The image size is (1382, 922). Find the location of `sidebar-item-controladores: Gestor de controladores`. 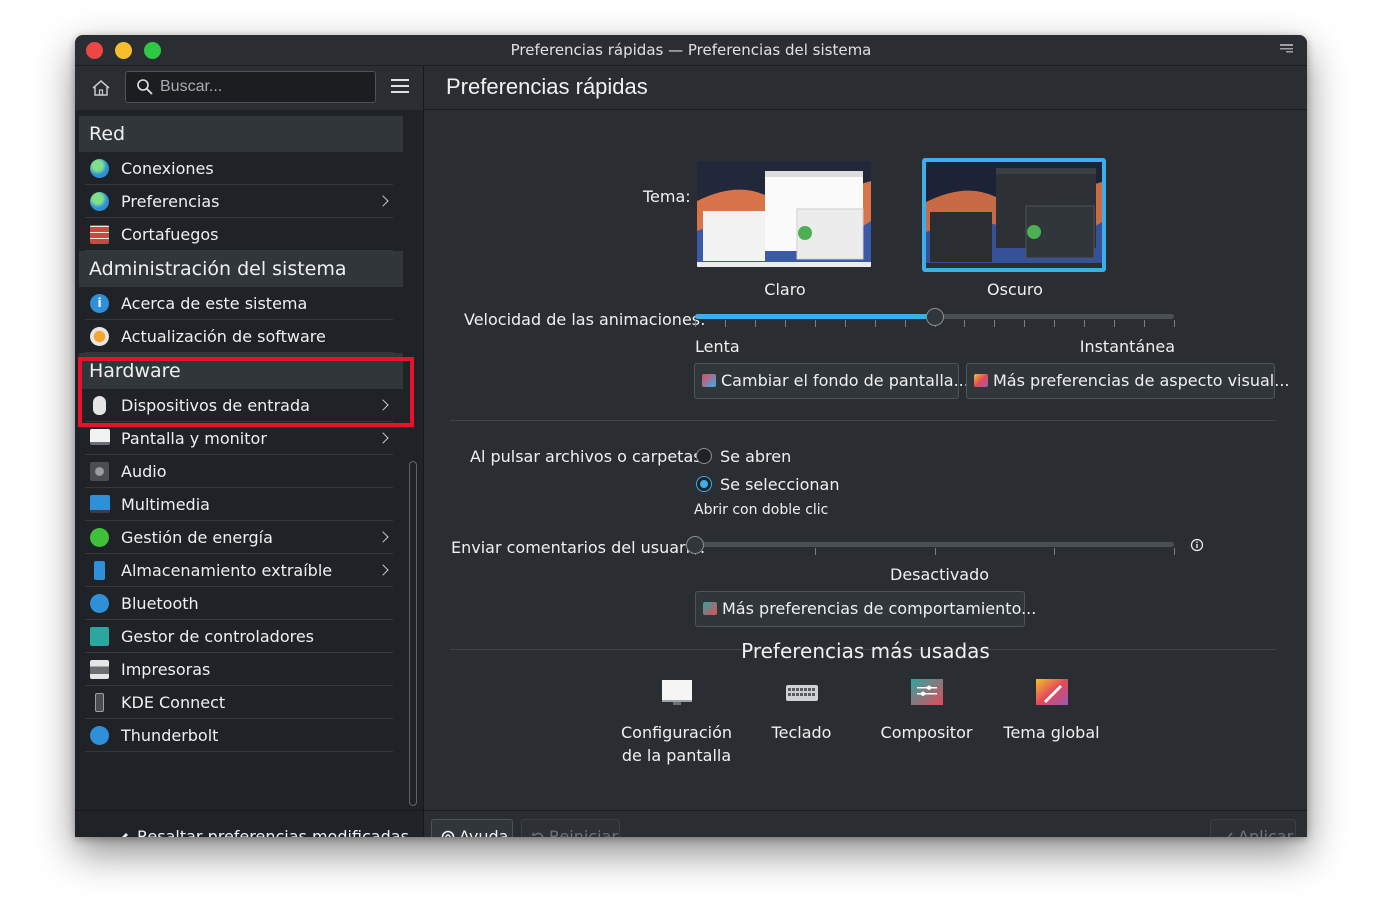

sidebar-item-controladores: Gestor de controladores is located at coordinates (241, 636).